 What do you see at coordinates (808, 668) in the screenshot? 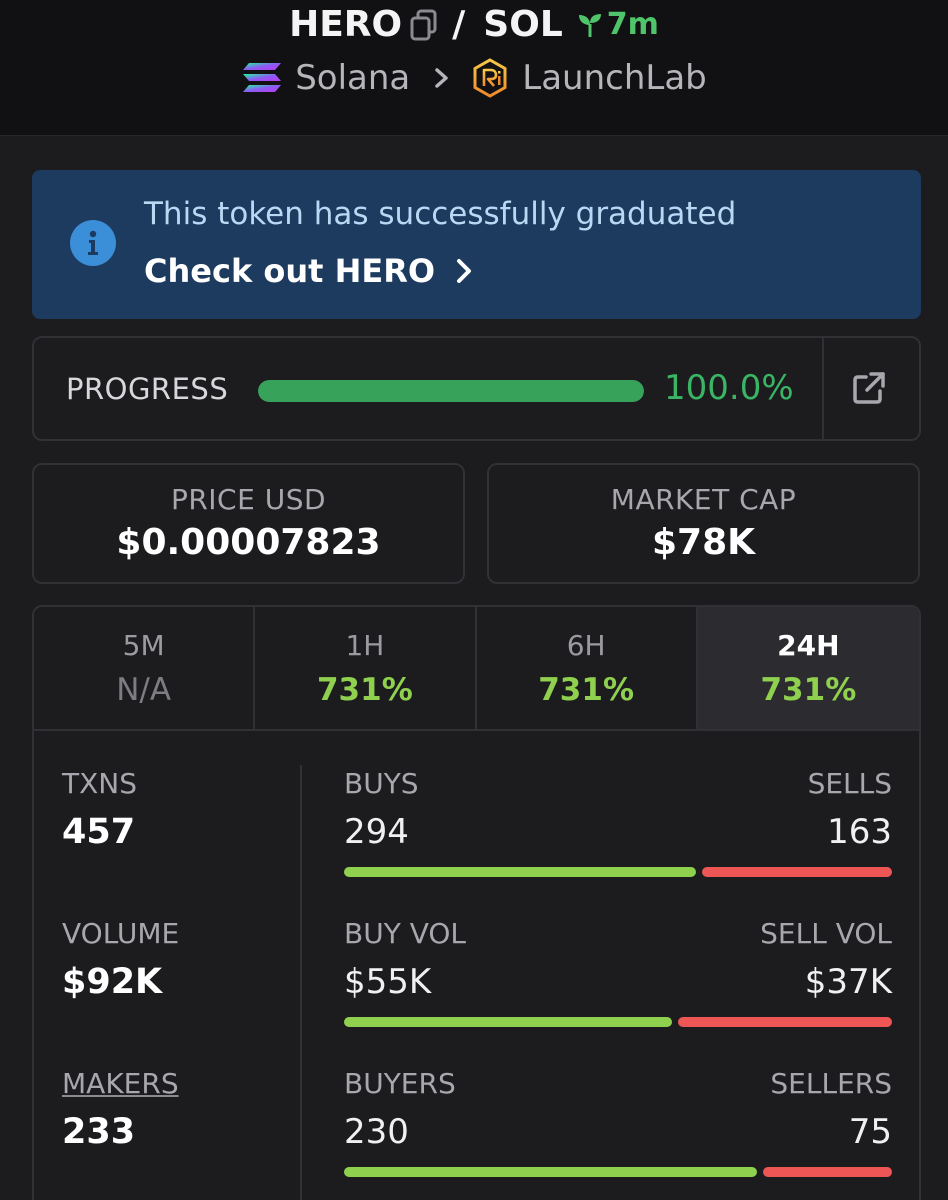
I see `tab-24h: 24H 731%` at bounding box center [808, 668].